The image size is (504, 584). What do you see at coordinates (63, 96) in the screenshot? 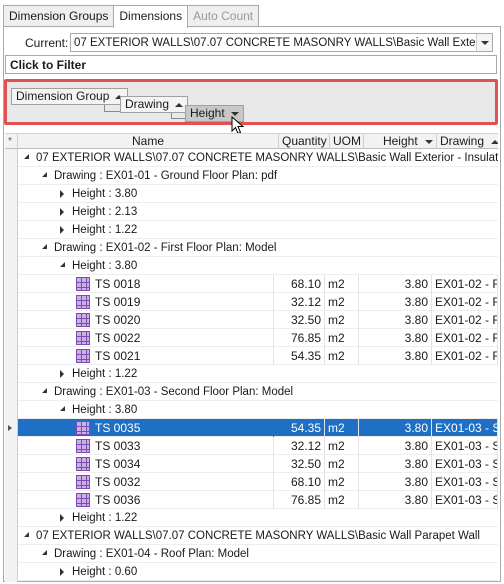
I see `group-chip-label: Dimension Group` at bounding box center [63, 96].